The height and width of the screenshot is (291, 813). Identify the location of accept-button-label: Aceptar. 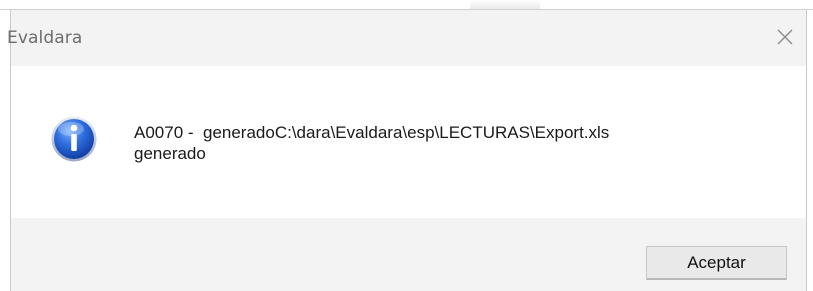
(716, 262).